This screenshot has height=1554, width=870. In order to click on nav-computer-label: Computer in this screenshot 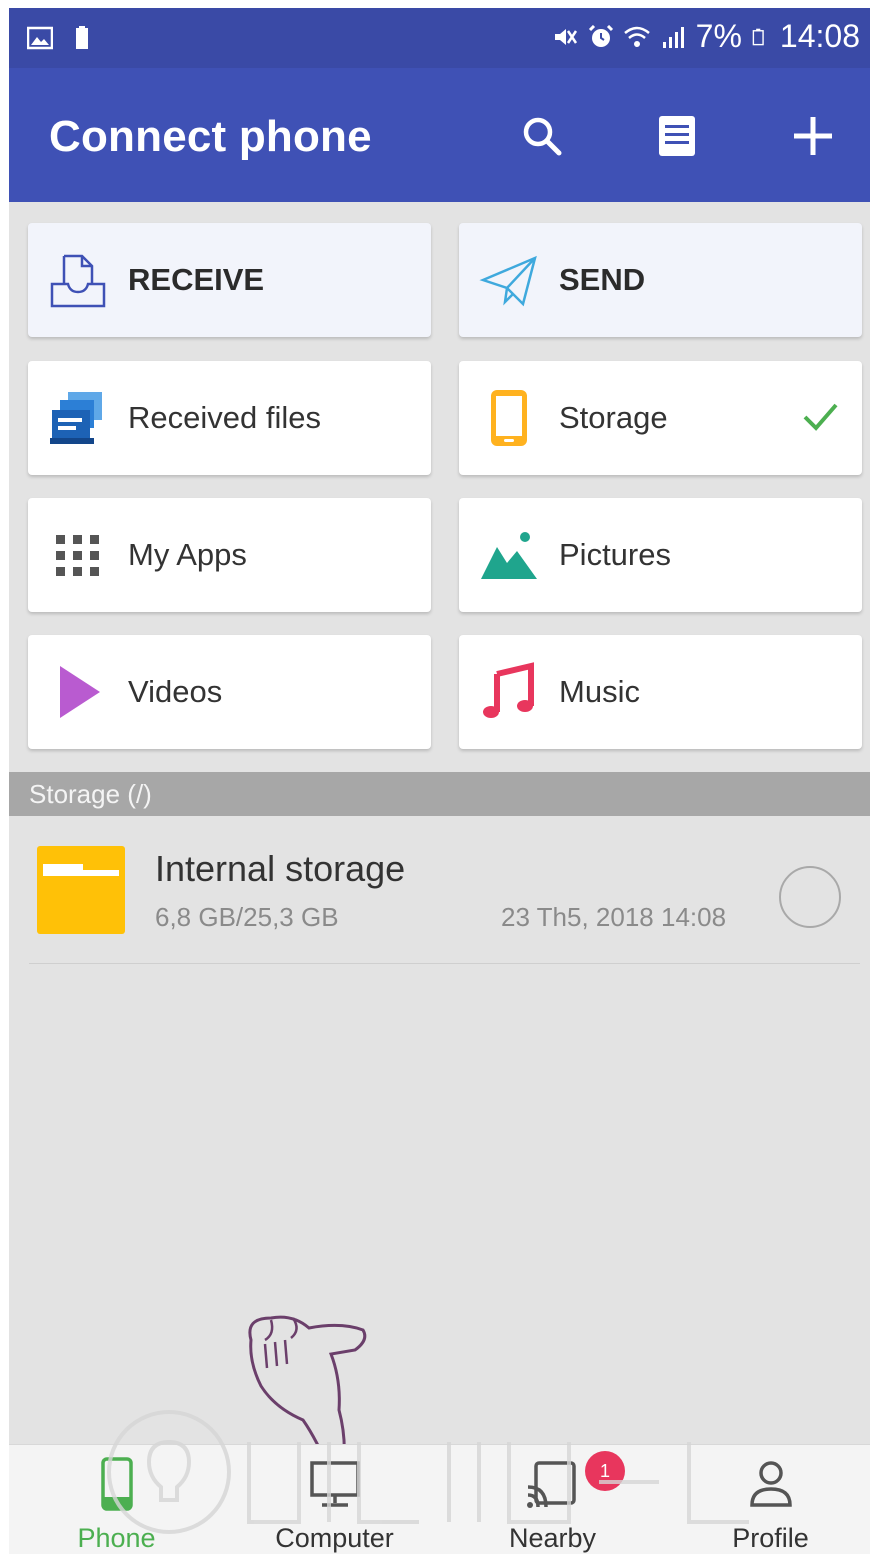, I will do `click(334, 1538)`.